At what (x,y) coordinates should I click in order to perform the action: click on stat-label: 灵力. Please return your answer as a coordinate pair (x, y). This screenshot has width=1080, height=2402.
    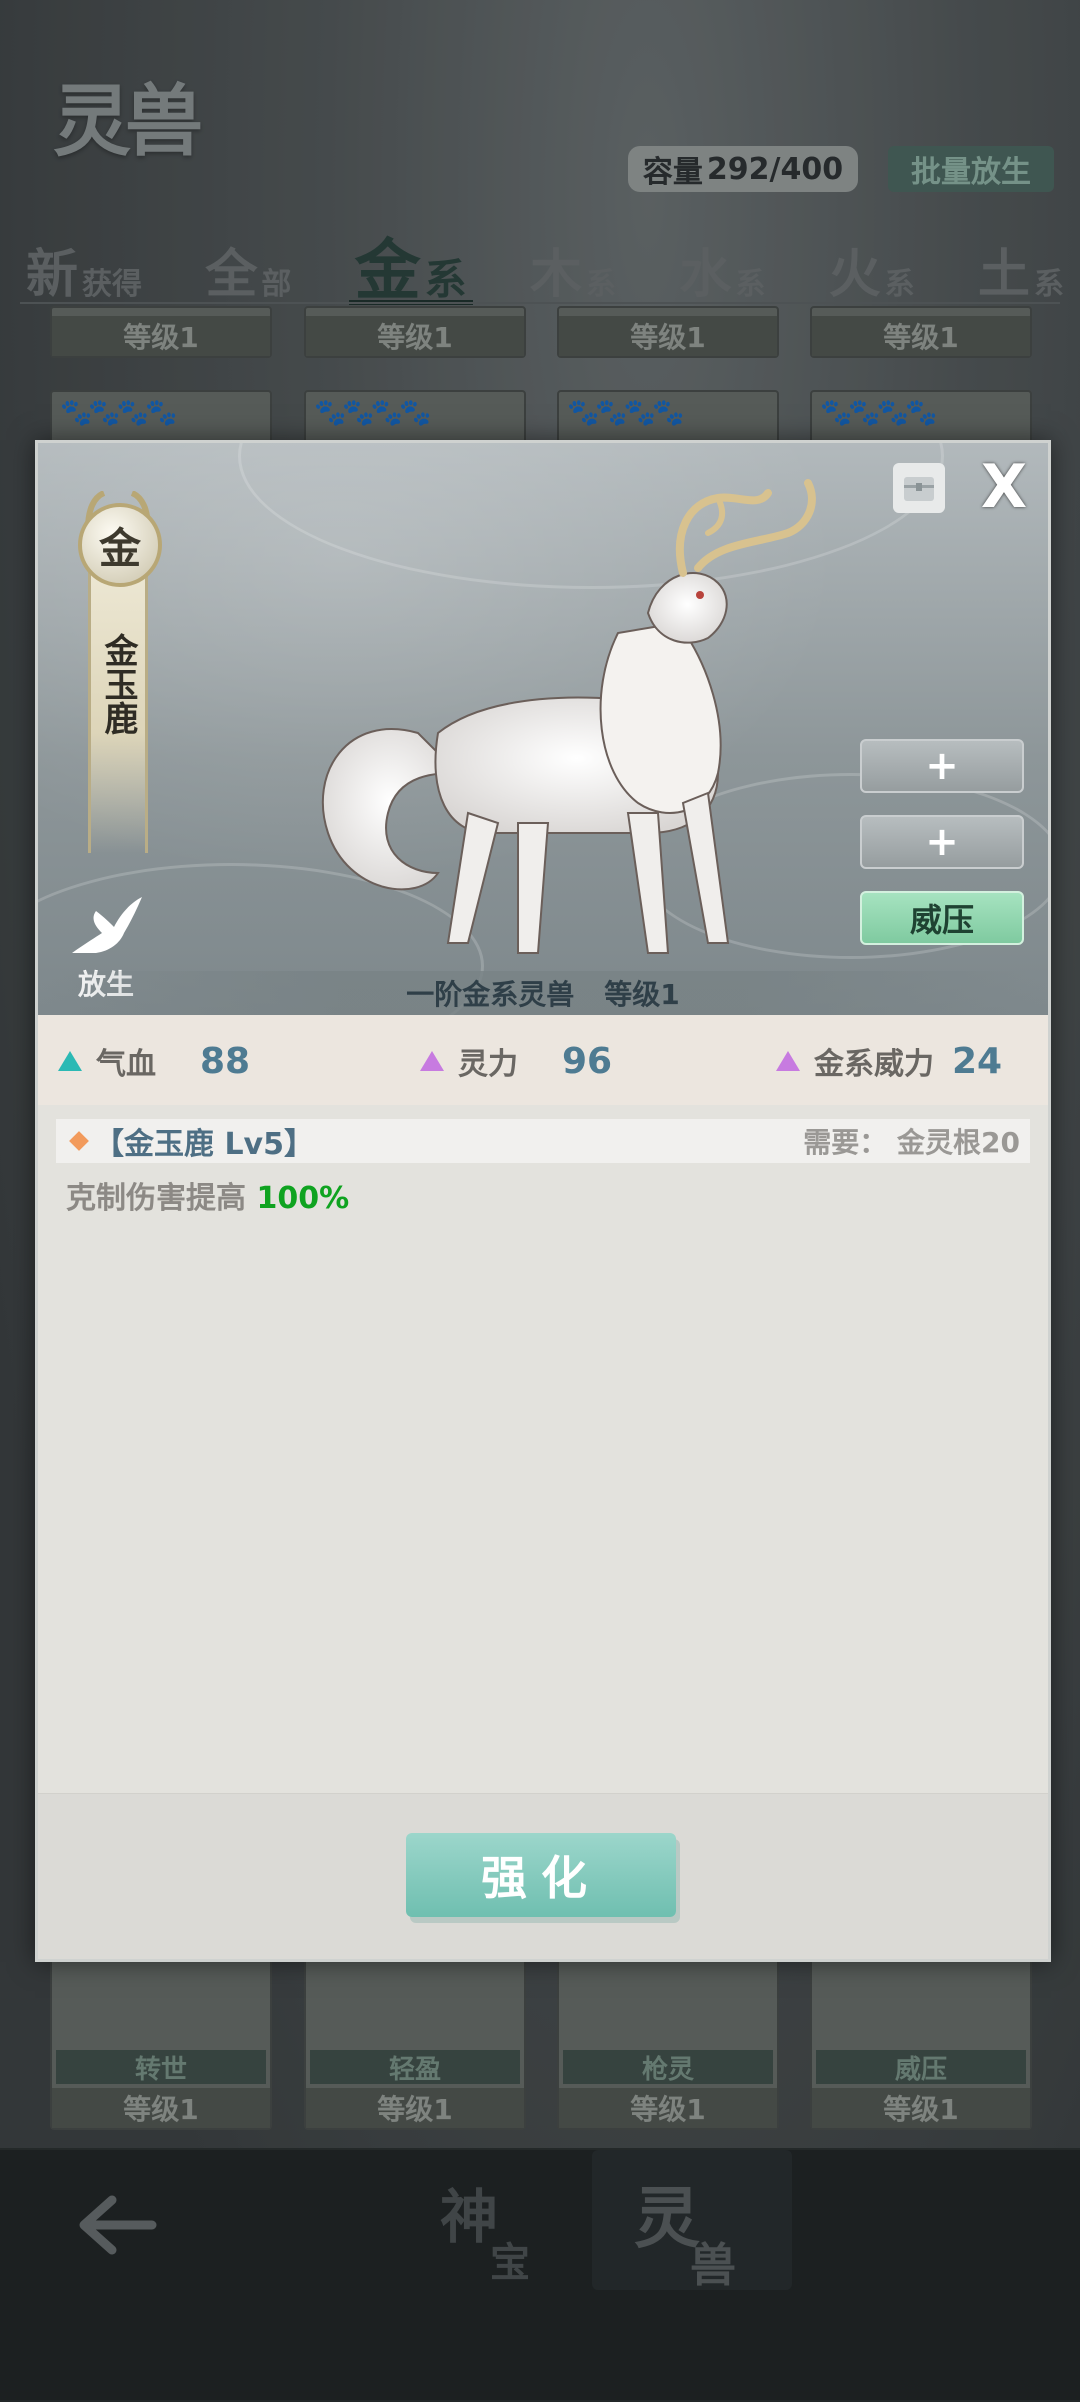
    Looking at the image, I should click on (488, 1064).